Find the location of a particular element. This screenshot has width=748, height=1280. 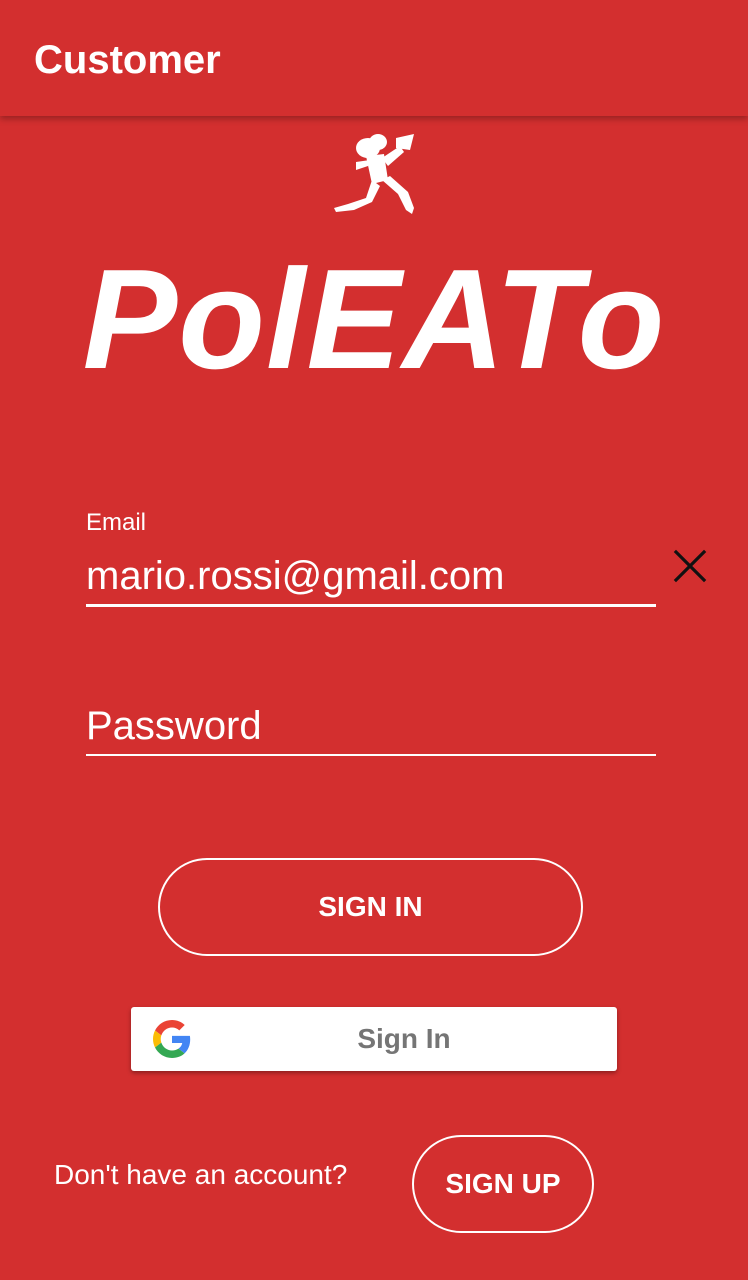

email-label: Email is located at coordinates (116, 522).